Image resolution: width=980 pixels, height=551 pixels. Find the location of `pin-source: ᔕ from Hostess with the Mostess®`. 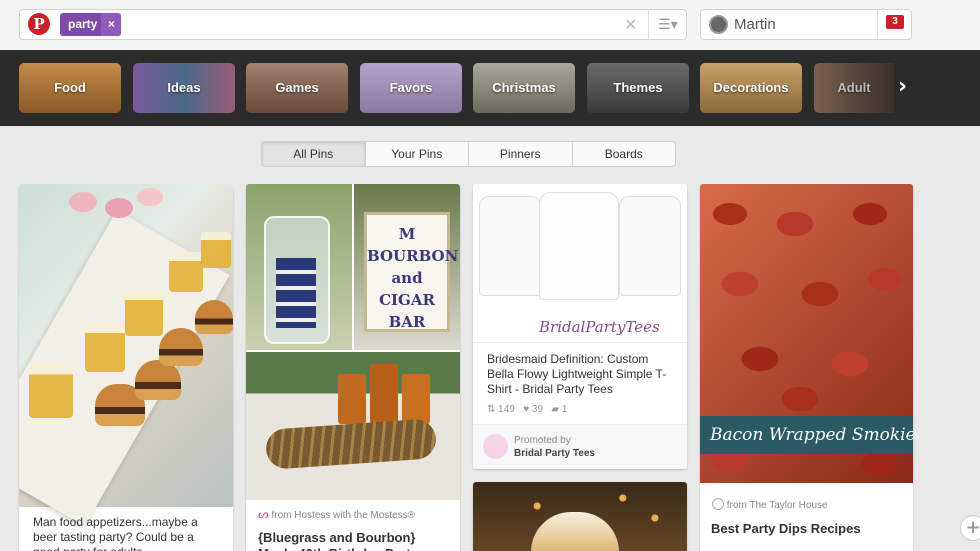

pin-source: ᔕ from Hostess with the Mostess® is located at coordinates (336, 514).